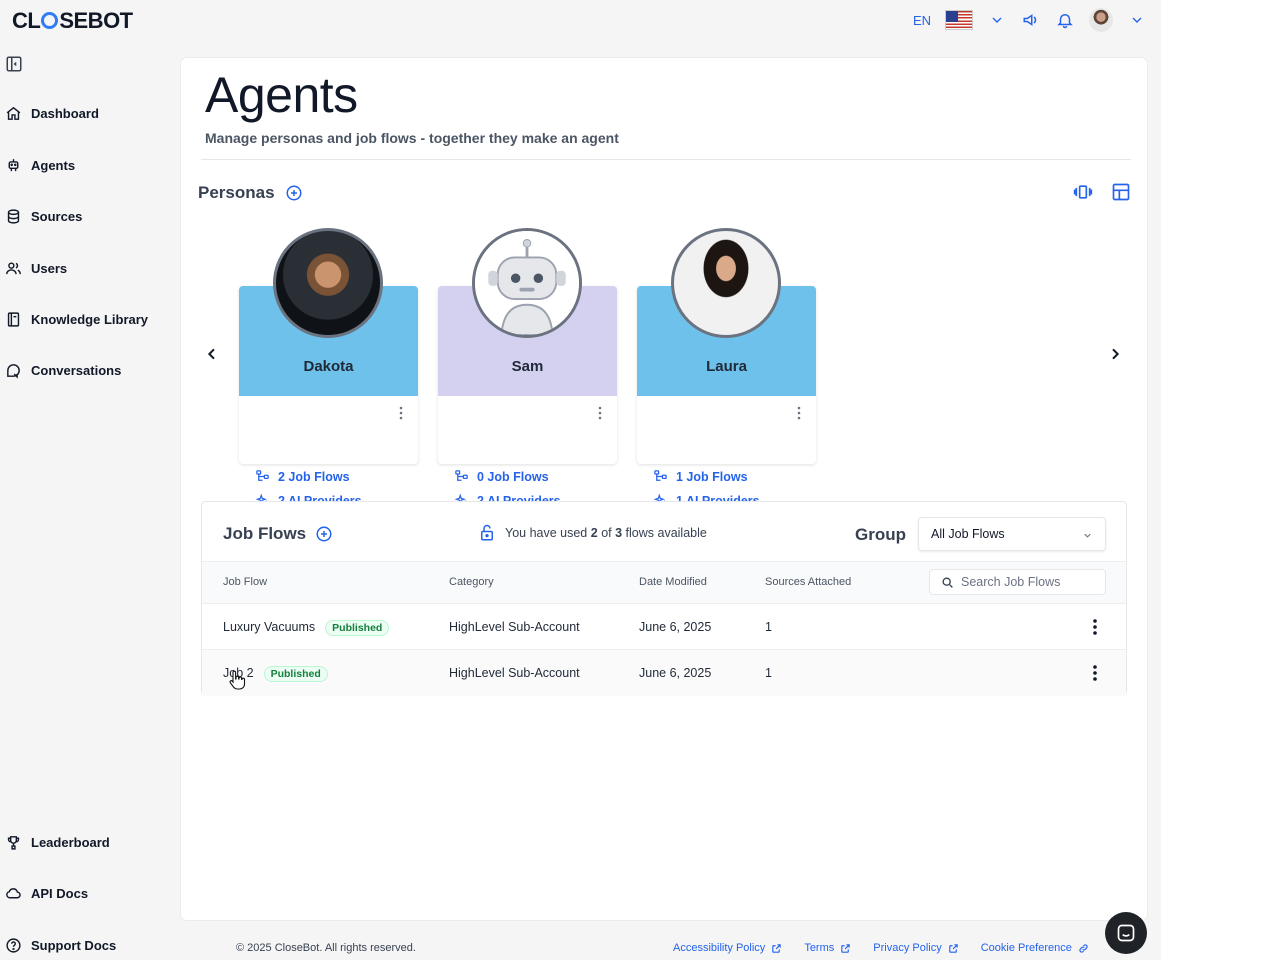 Image resolution: width=1280 pixels, height=960 pixels. I want to click on persona-avatar-robot-icon, so click(527, 283).